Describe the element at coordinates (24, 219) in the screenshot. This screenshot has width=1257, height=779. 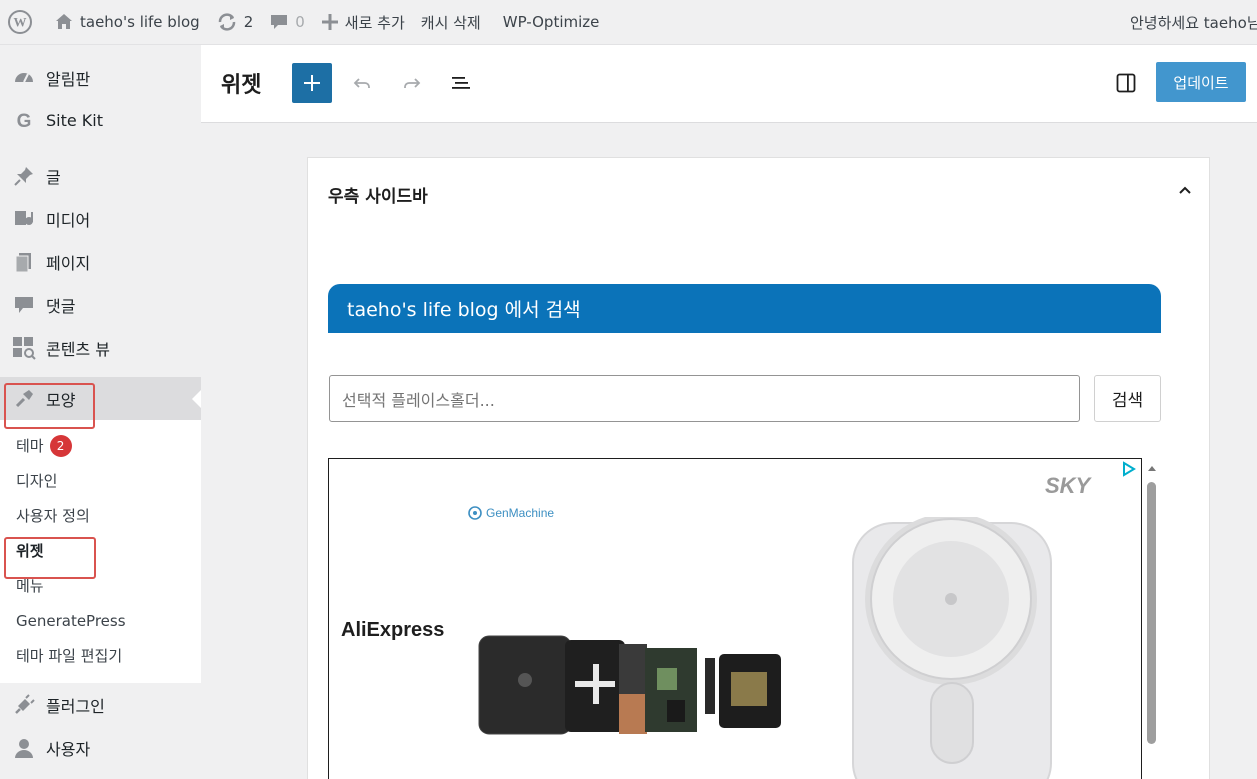
I see `media-icon` at that location.